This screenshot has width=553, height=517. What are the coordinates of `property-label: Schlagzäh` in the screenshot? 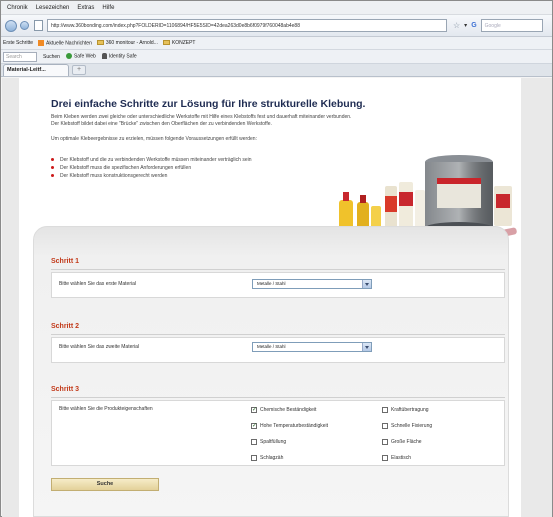 It's located at (272, 458).